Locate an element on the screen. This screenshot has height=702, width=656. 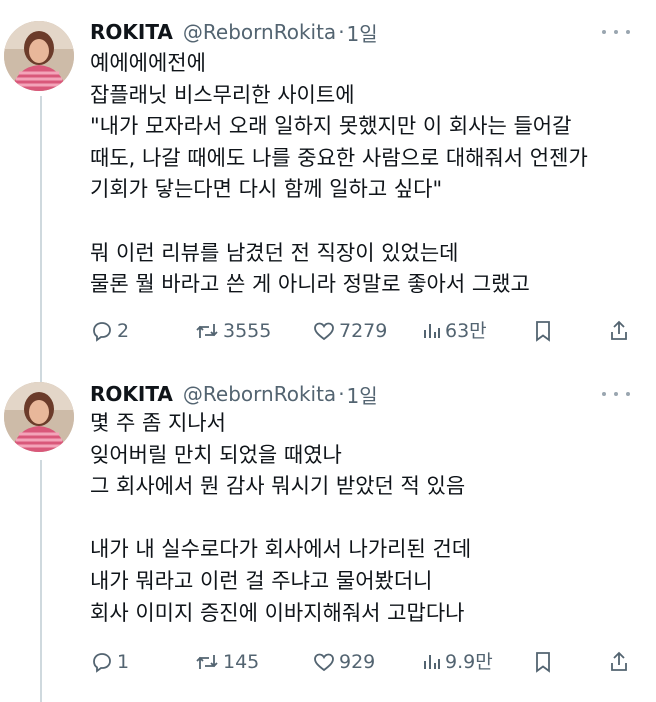
views-button: 63만 is located at coordinates (454, 331).